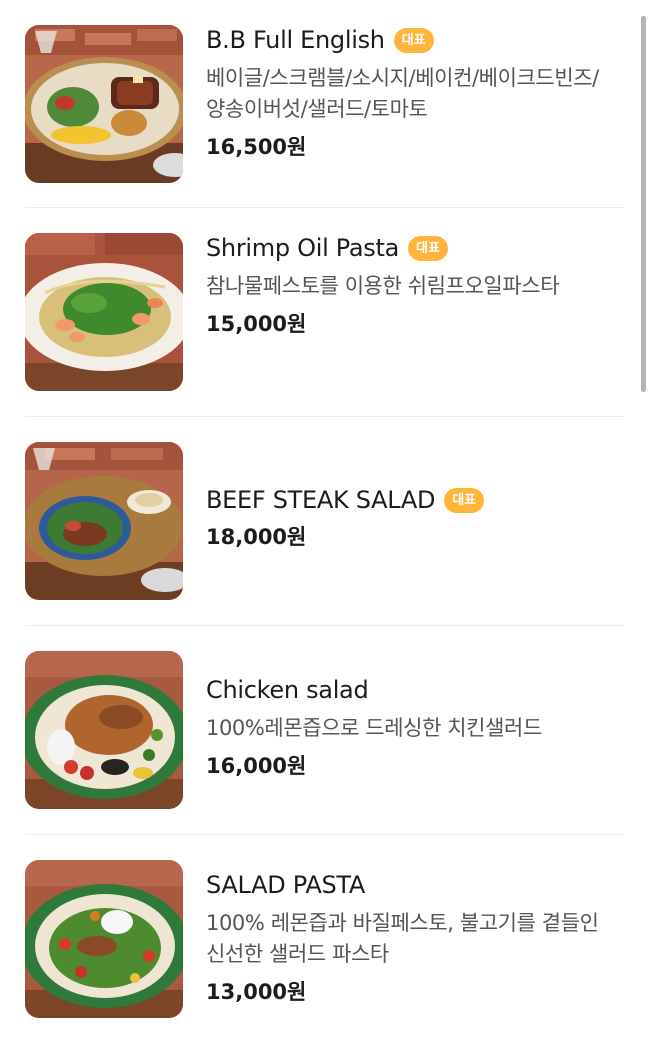  I want to click on menu-item-description: 100%레몬즙으로 드레싱한 치킨샐러드, so click(374, 728).